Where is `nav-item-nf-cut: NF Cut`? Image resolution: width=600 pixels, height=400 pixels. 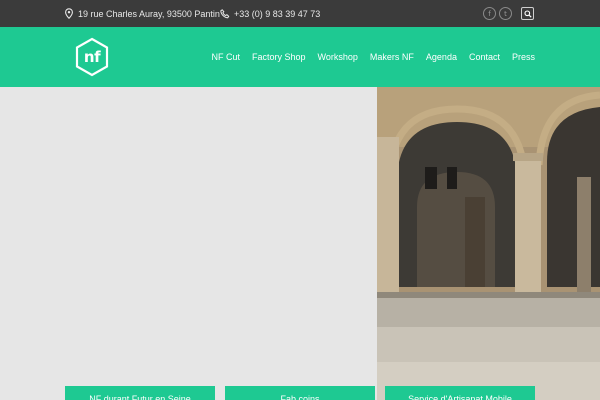
nav-item-nf-cut: NF Cut is located at coordinates (226, 57).